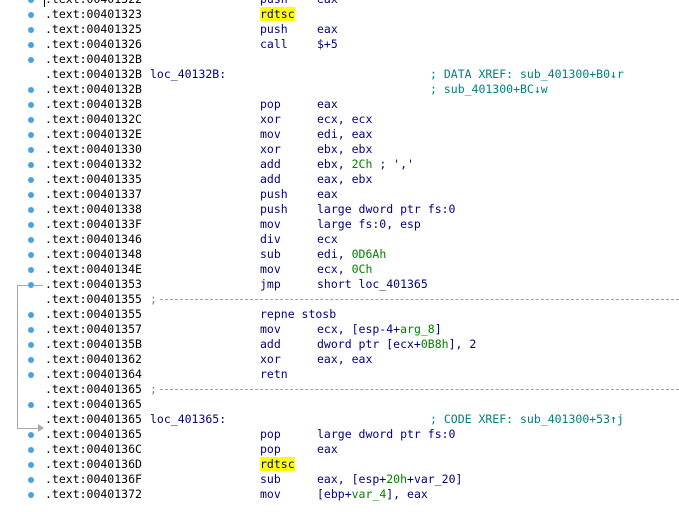  Describe the element at coordinates (339, 59) in the screenshot. I see `code-row: .text:0040132B` at that location.